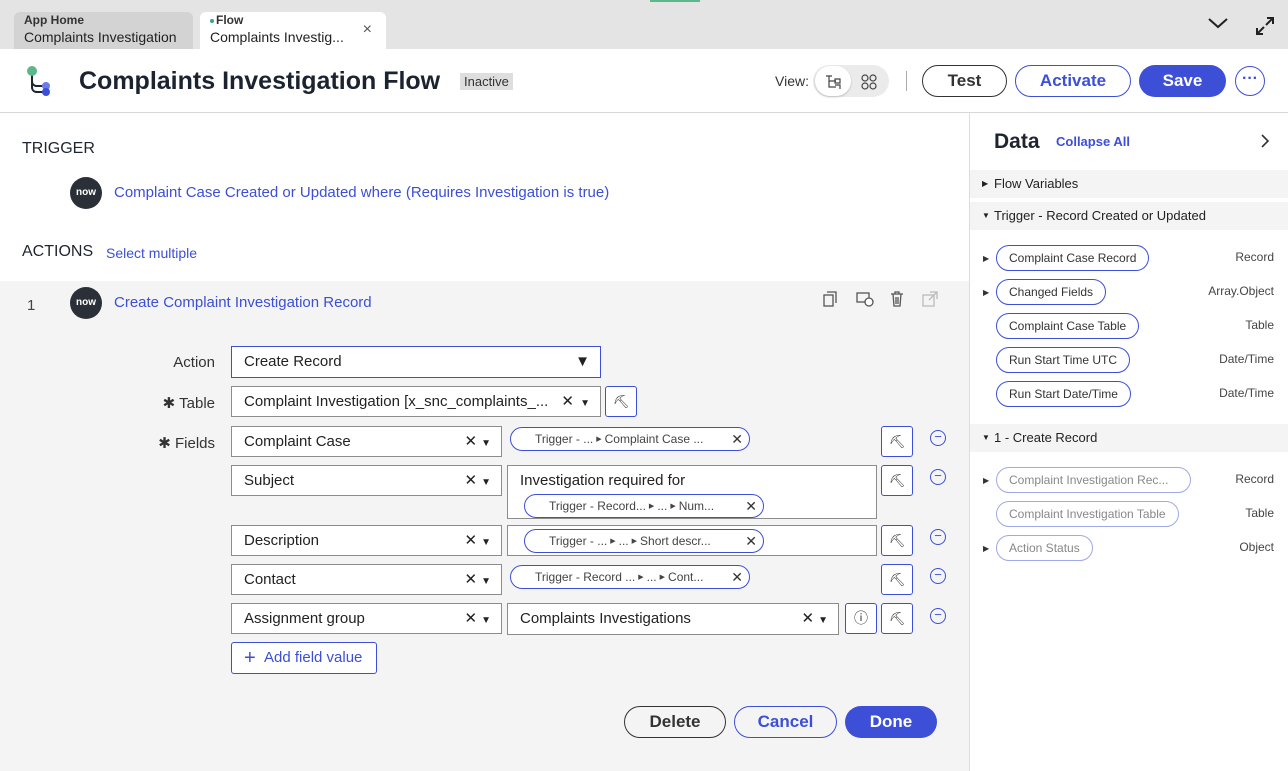 The width and height of the screenshot is (1288, 771). Describe the element at coordinates (603, 480) in the screenshot. I see `subject-text: Investigation required for` at that location.